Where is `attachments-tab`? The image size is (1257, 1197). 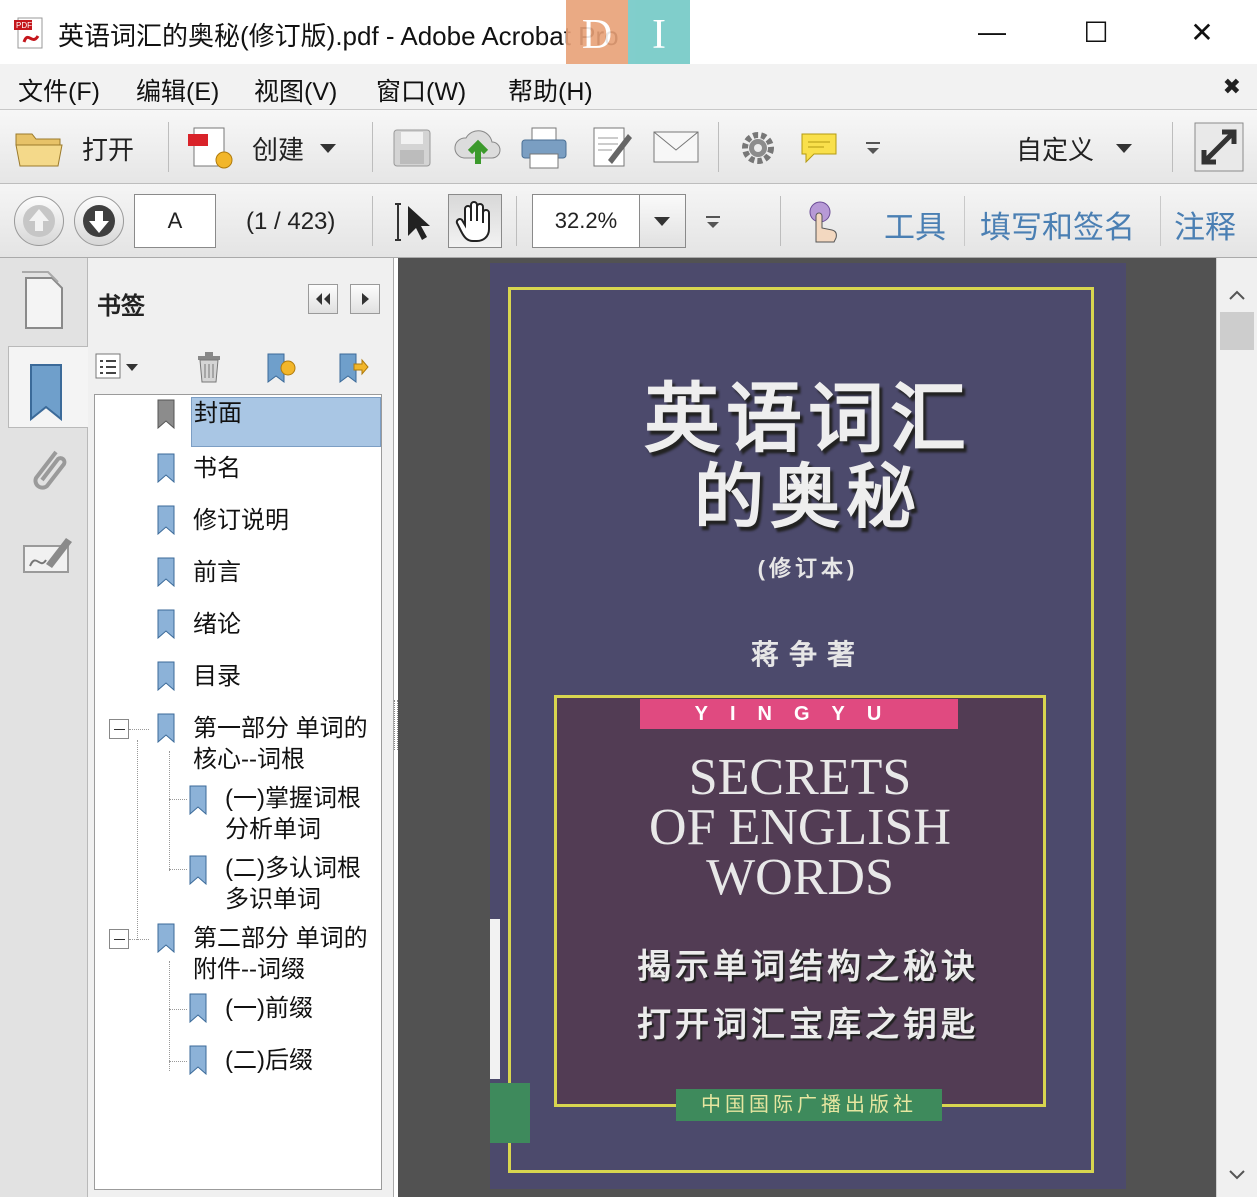 attachments-tab is located at coordinates (48, 475).